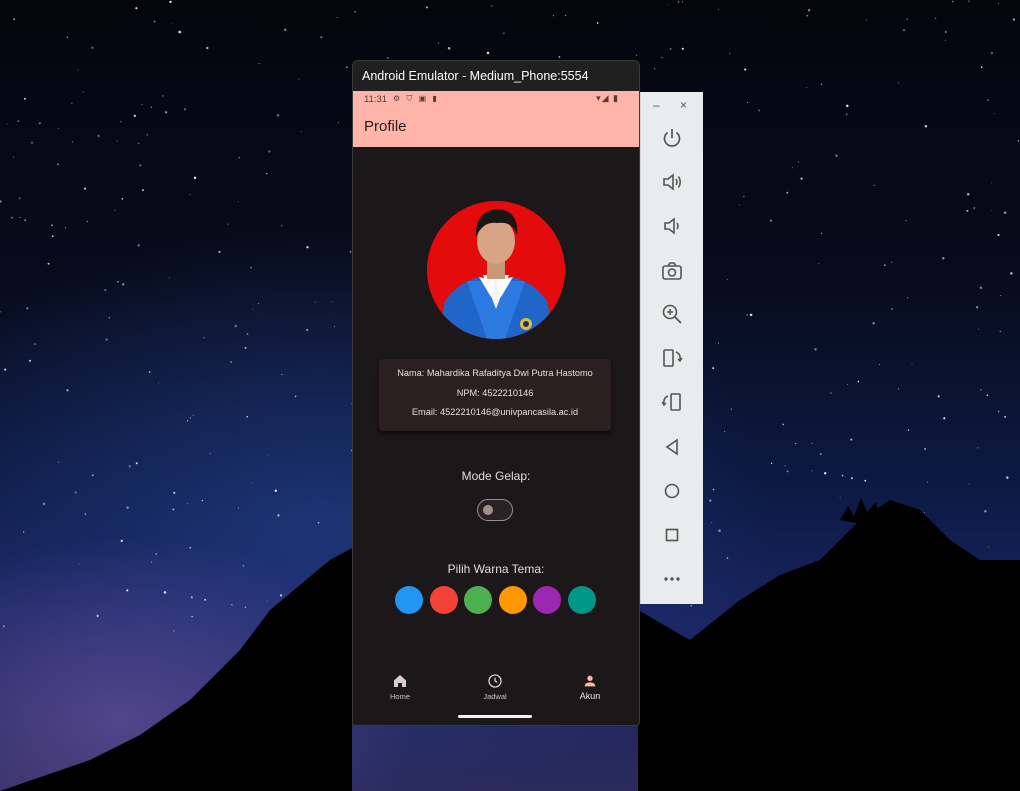 The width and height of the screenshot is (1020, 791). I want to click on gesture-handle, so click(495, 716).